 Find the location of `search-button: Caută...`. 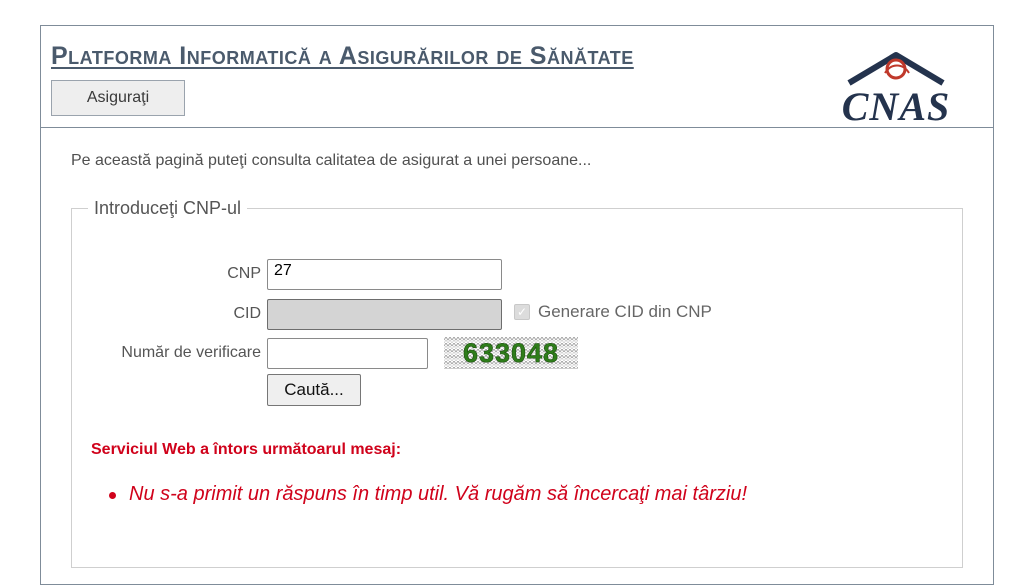

search-button: Caută... is located at coordinates (314, 390).